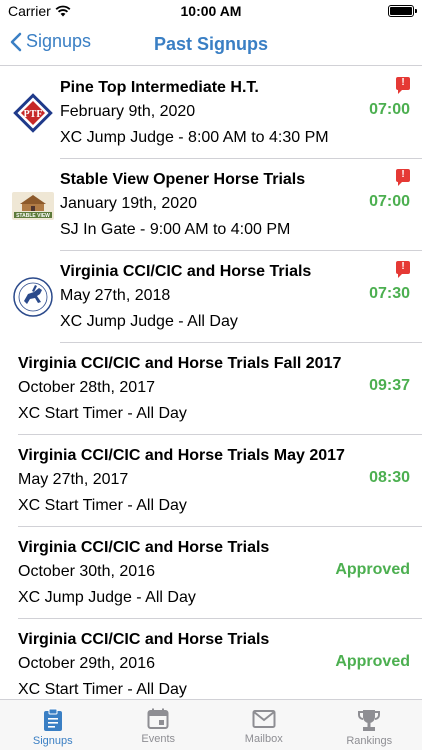 The width and height of the screenshot is (422, 750). I want to click on signup-role: XC Jump Judge - 8:00 AM to 4:30 PM, so click(194, 137).